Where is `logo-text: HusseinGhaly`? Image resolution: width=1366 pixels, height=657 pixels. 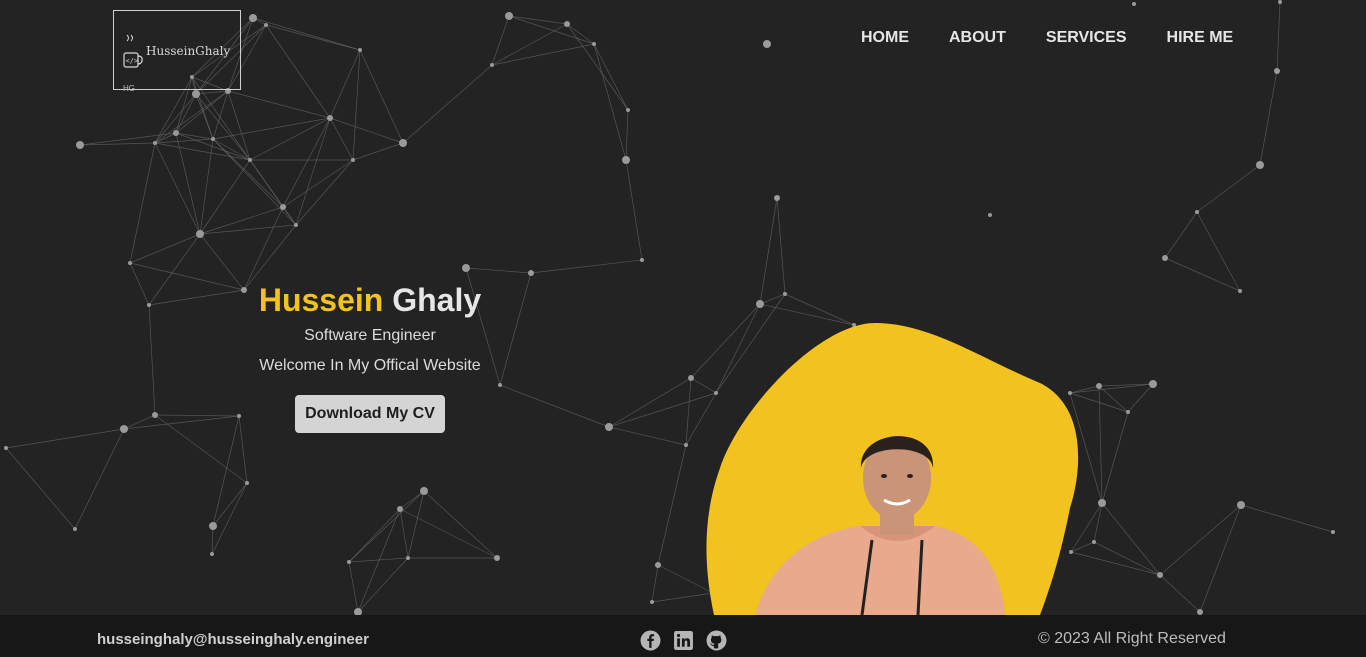
logo-text: HusseinGhaly is located at coordinates (188, 51).